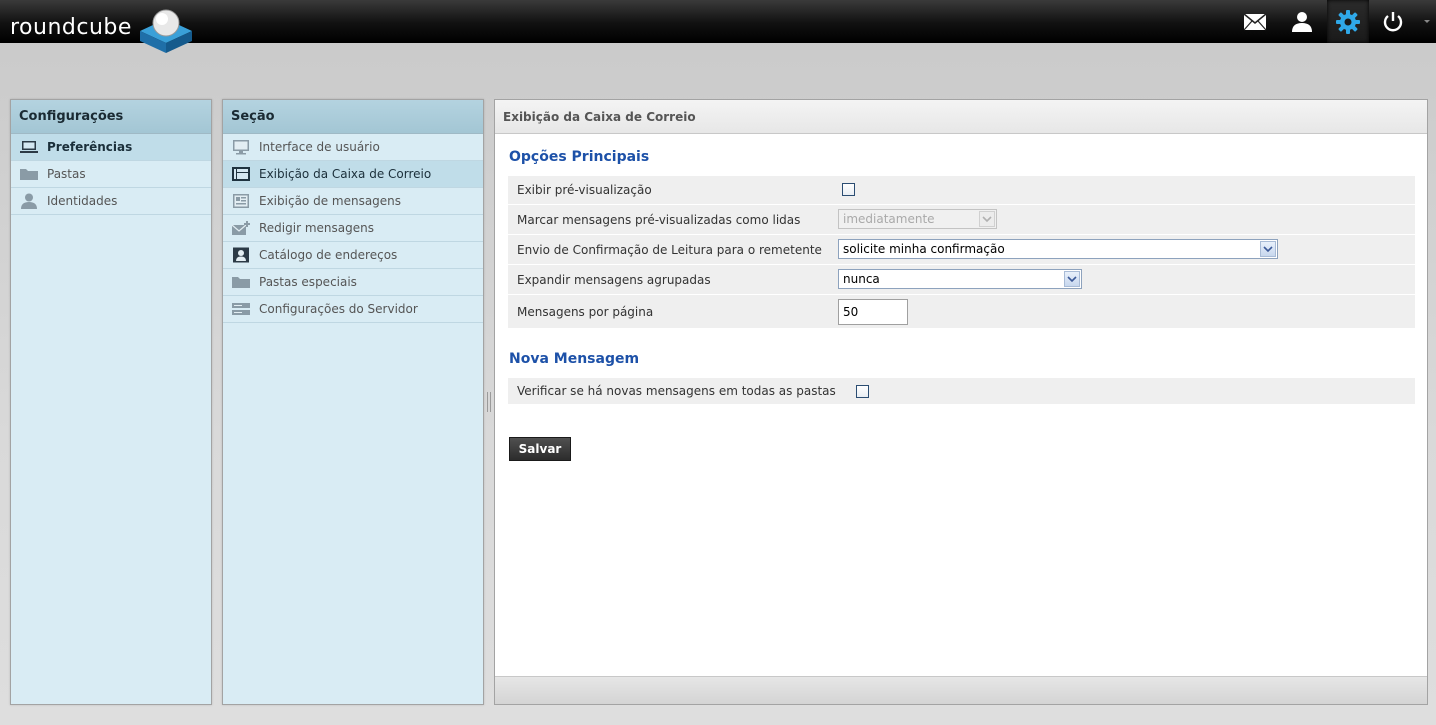 The width and height of the screenshot is (1436, 725). I want to click on settings-button, so click(1348, 21).